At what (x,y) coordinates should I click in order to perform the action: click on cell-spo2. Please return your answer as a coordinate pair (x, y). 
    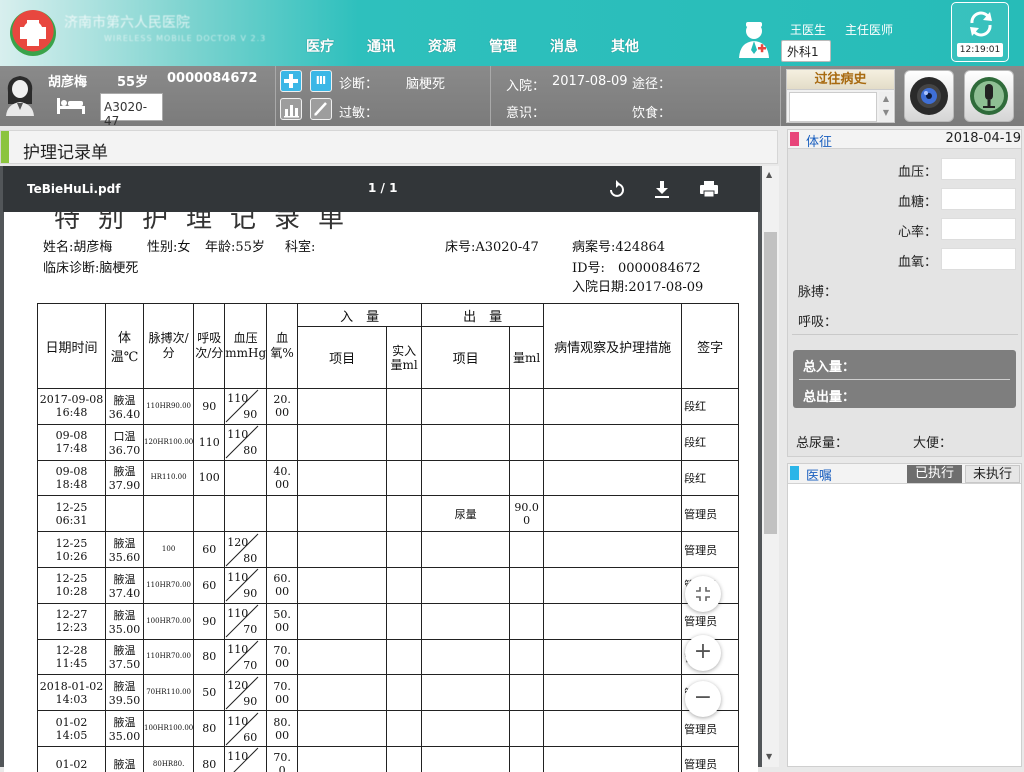
    Looking at the image, I should click on (282, 550).